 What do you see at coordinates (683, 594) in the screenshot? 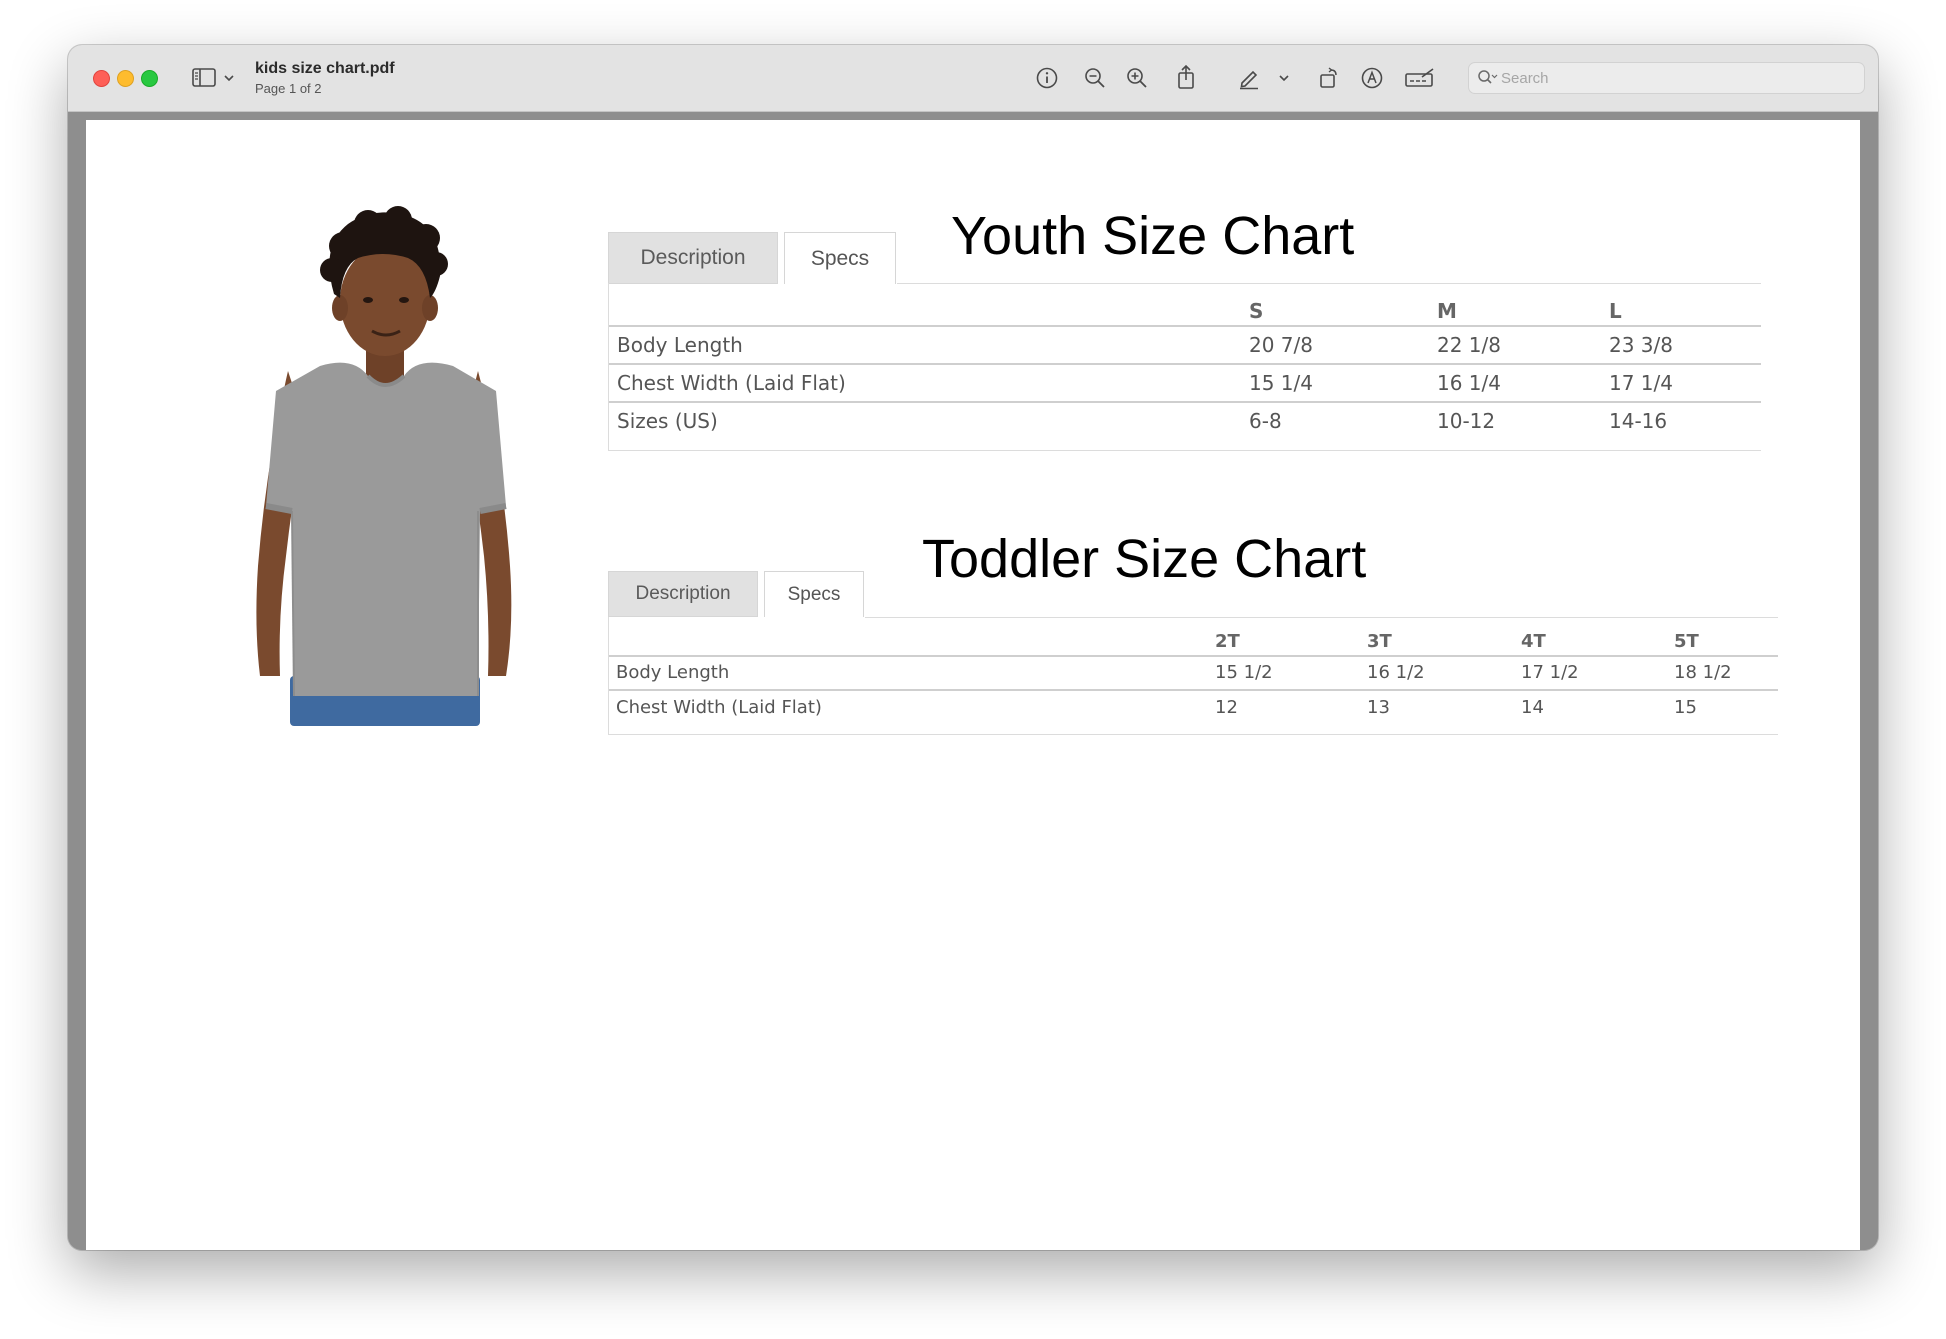
I see `toddler-tab-description: Description` at bounding box center [683, 594].